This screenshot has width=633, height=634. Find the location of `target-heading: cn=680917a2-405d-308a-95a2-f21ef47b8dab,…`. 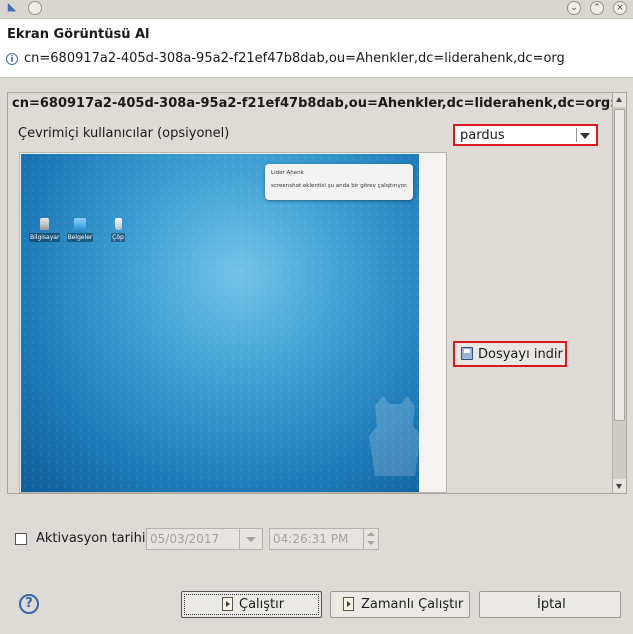

target-heading: cn=680917a2-405d-308a-95a2-f21ef47b8dab,… is located at coordinates (314, 103).